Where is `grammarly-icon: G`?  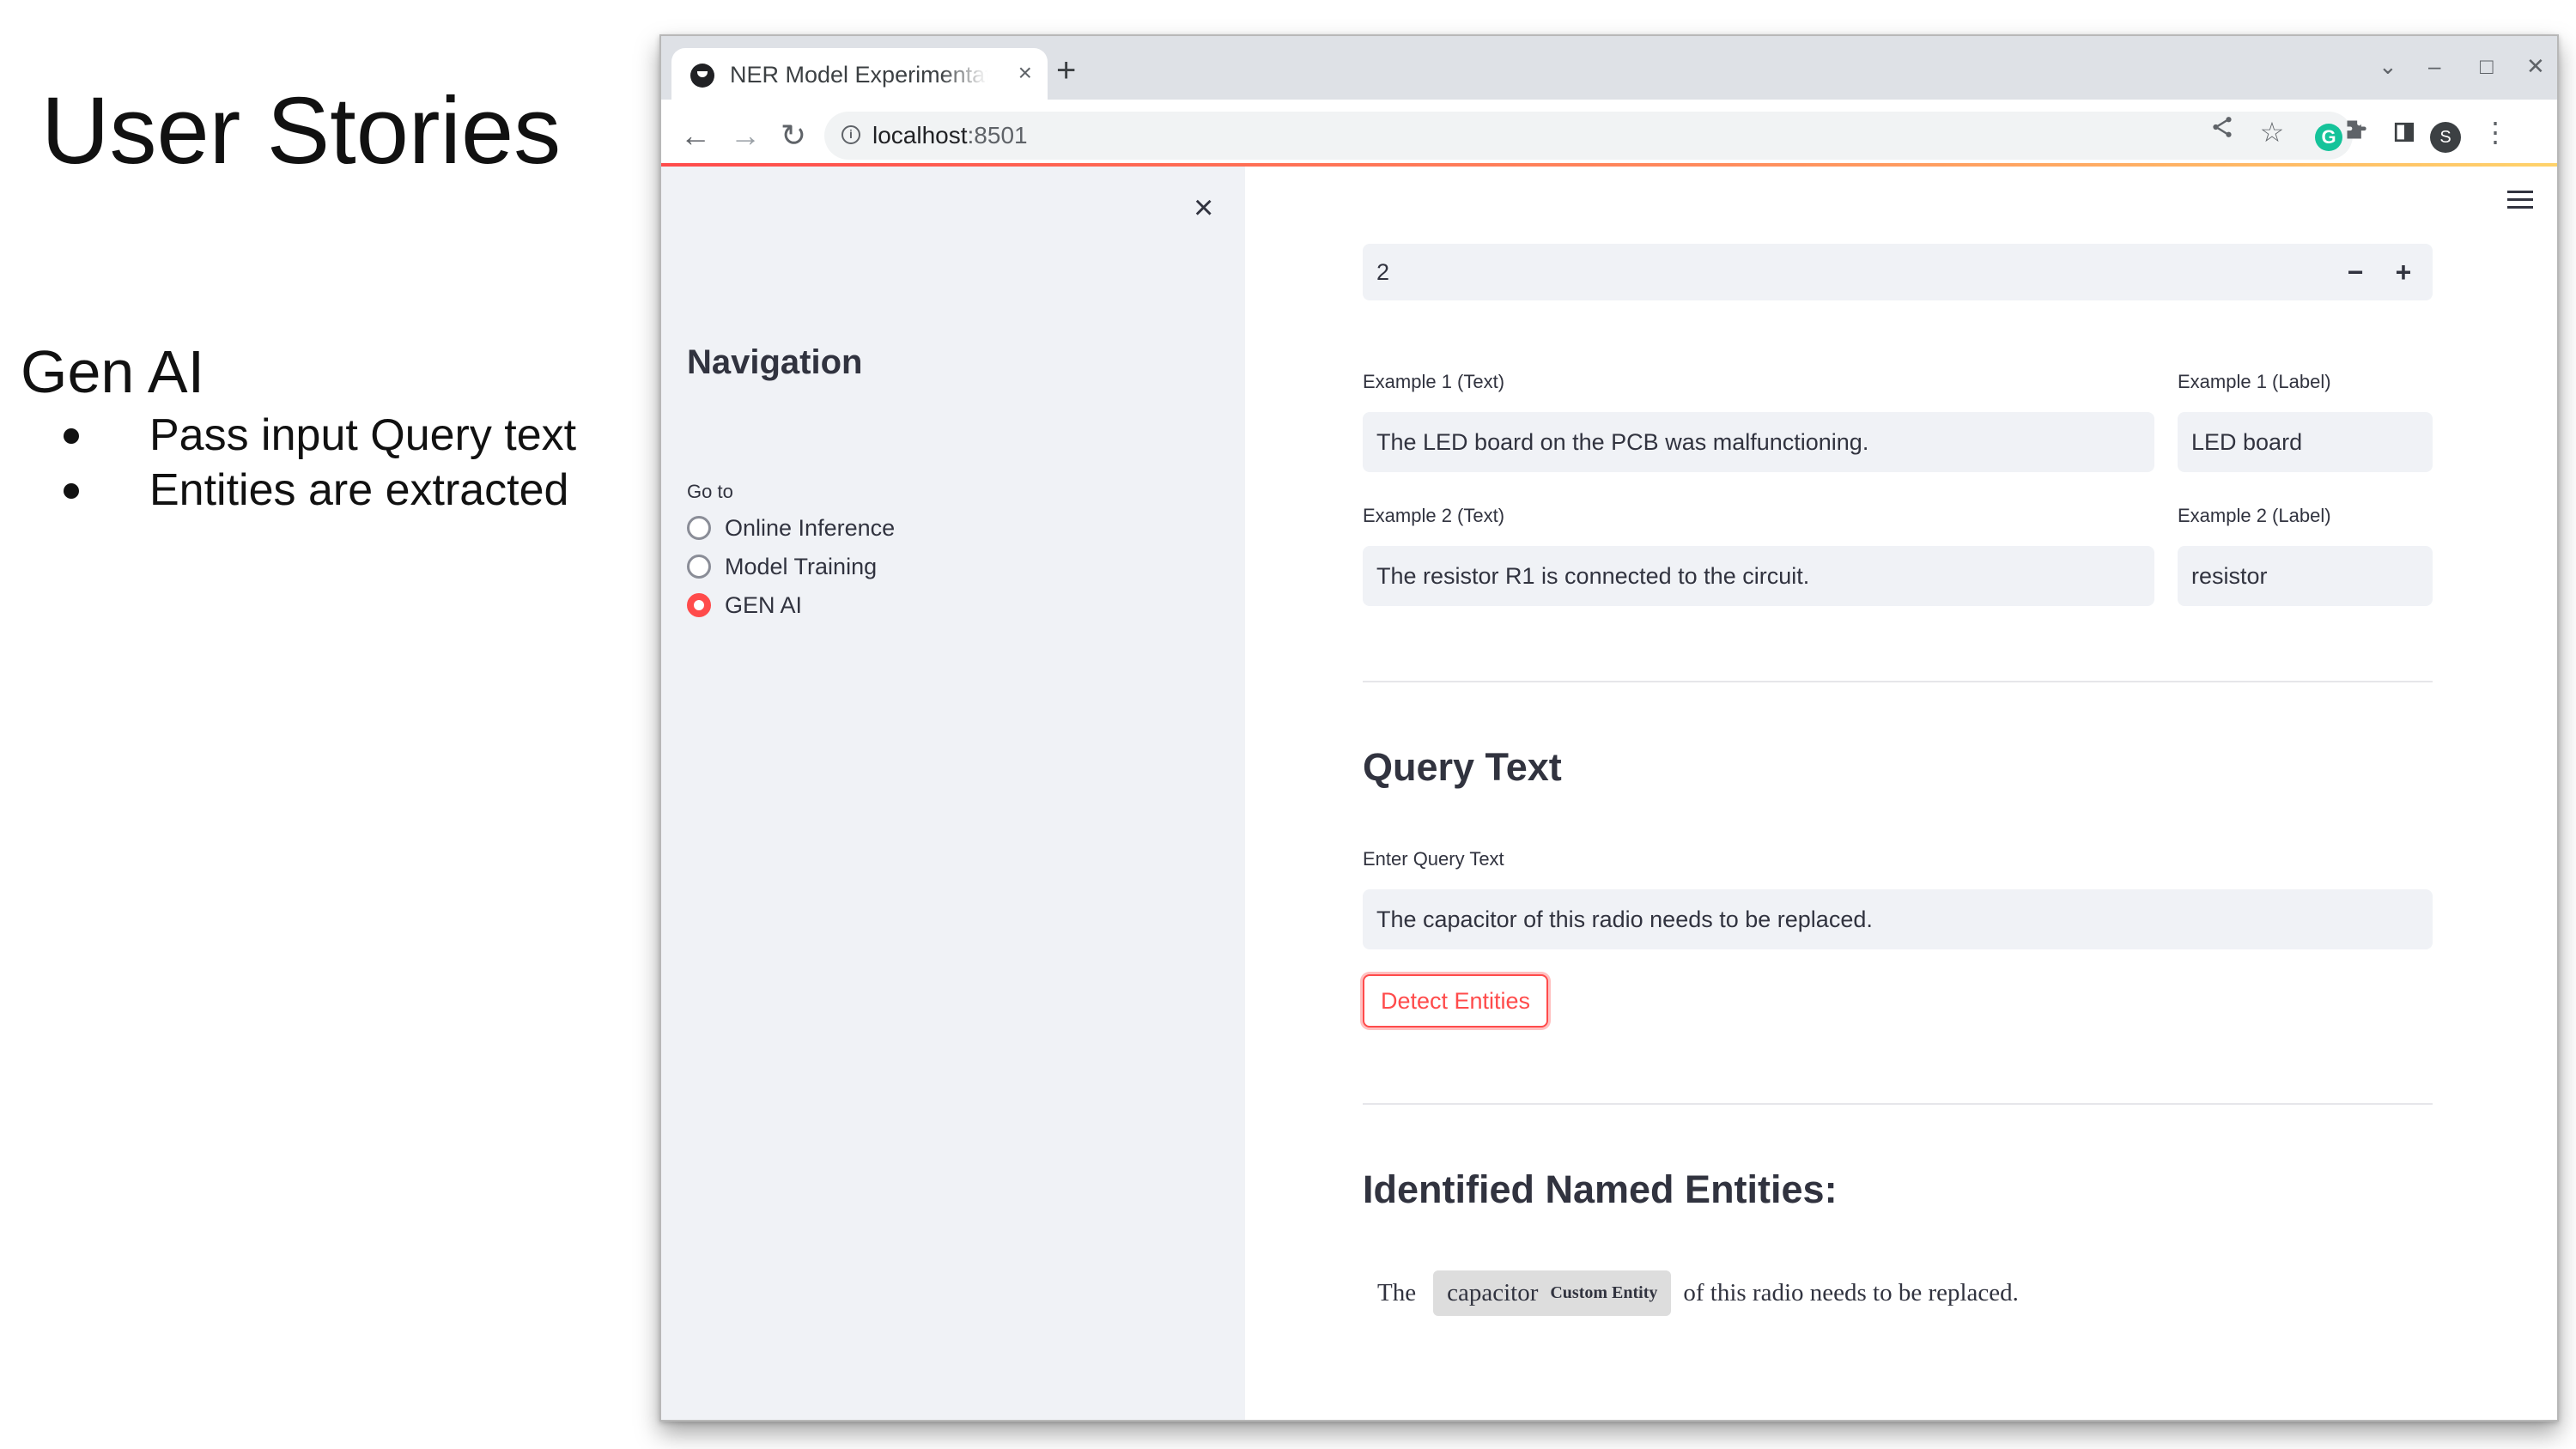
grammarly-icon: G is located at coordinates (2328, 137).